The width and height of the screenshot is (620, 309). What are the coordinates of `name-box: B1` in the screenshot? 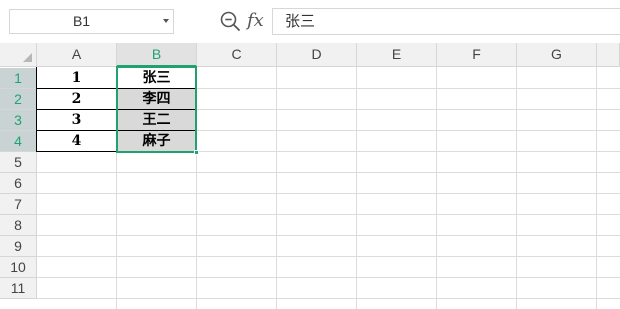 It's located at (91, 21).